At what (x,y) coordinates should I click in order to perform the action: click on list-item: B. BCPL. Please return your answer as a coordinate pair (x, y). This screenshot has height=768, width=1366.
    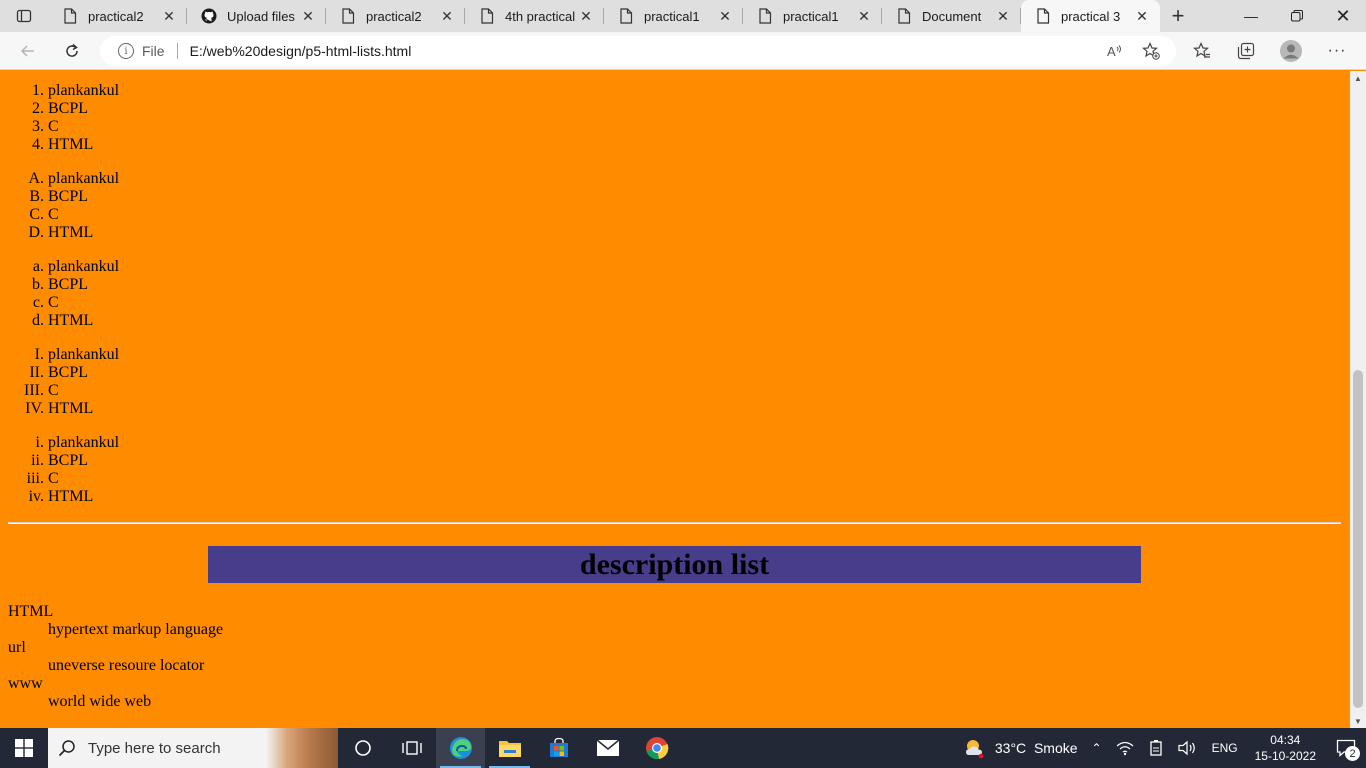
    Looking at the image, I should click on (150, 197).